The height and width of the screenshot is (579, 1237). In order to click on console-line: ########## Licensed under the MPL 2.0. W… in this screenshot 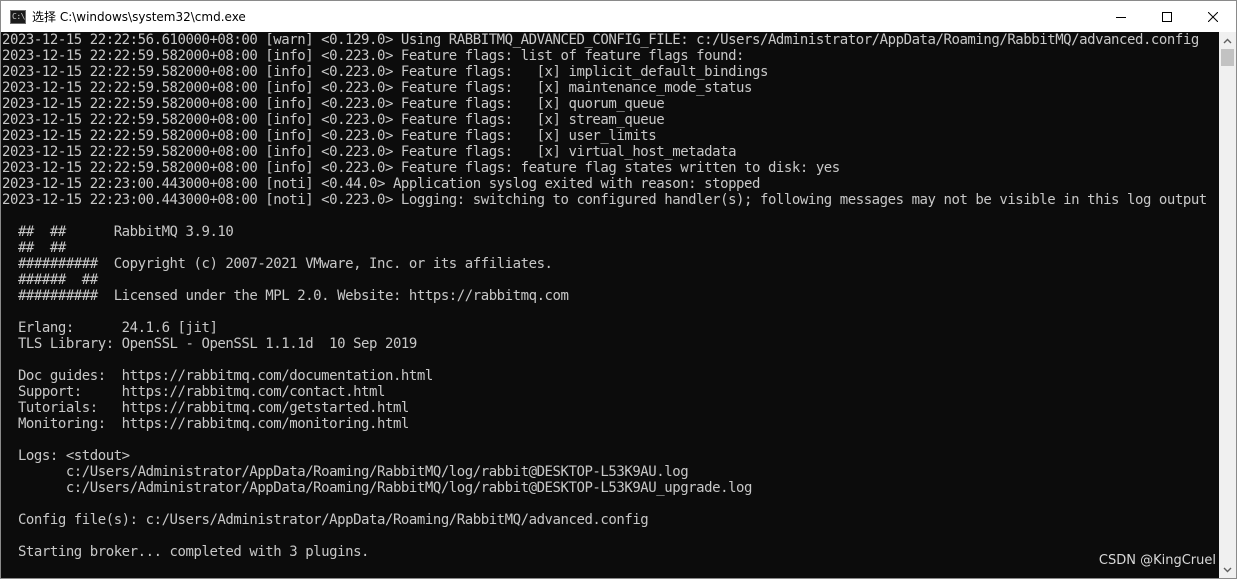, I will do `click(285, 296)`.